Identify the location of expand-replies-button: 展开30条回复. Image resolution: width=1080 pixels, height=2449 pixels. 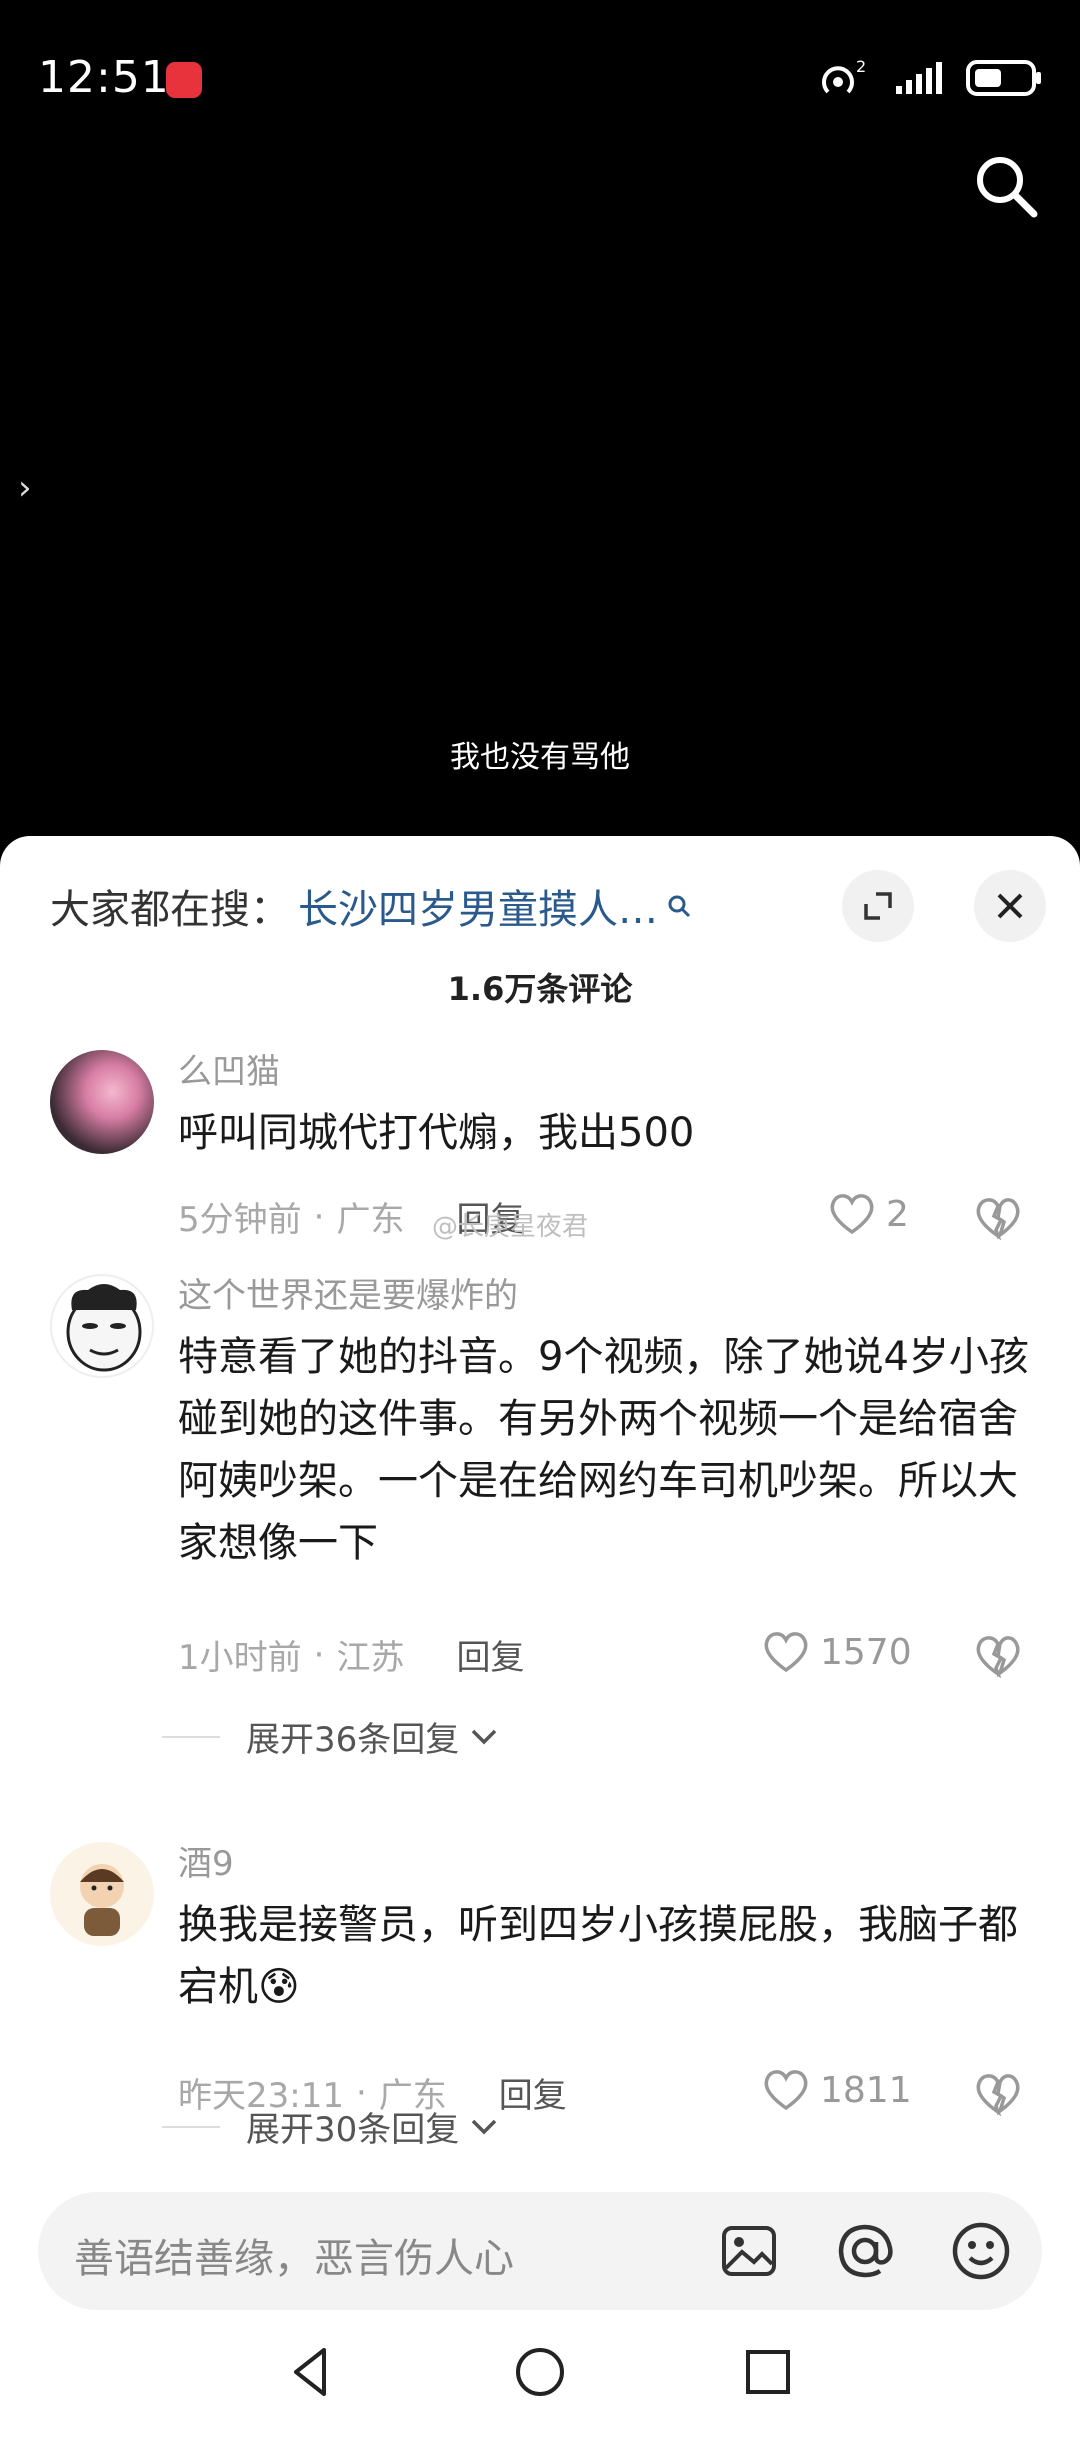
(331, 2126).